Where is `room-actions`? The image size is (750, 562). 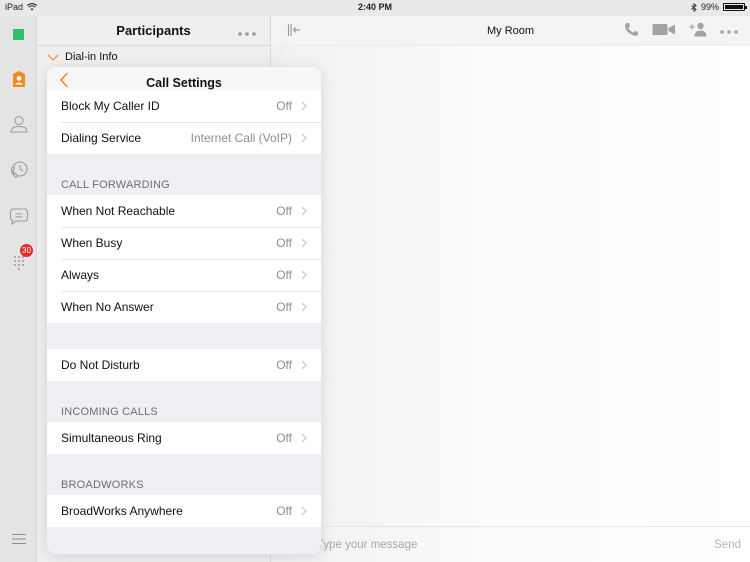
room-actions is located at coordinates (681, 31).